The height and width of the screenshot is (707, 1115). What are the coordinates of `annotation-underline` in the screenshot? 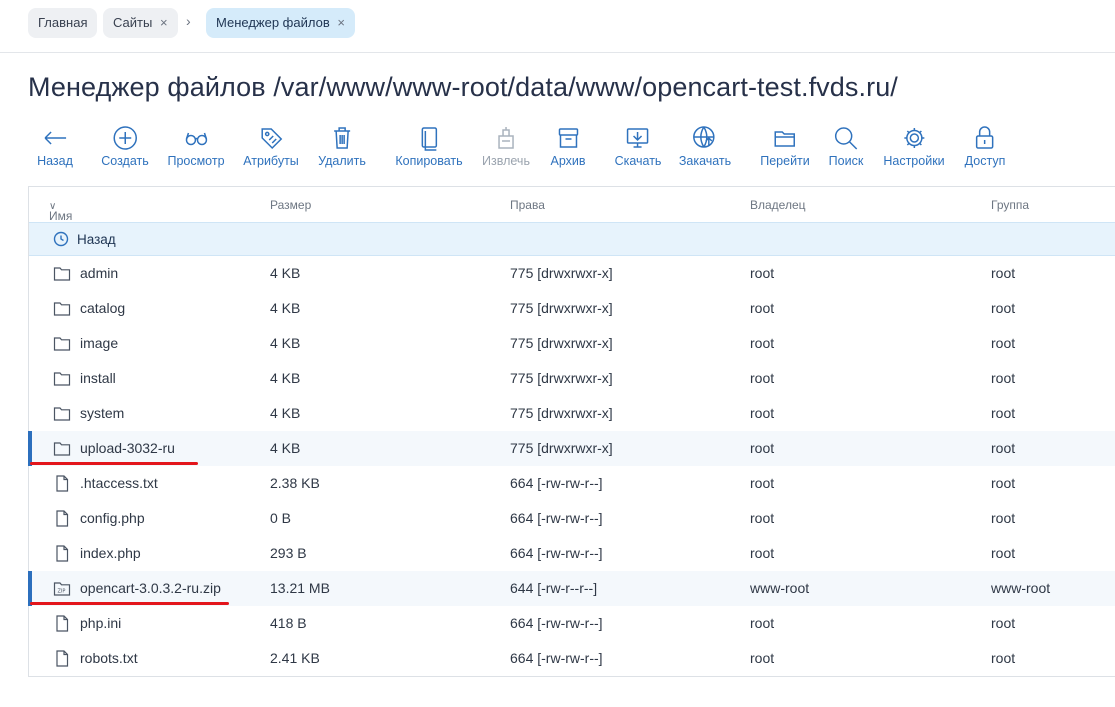 It's located at (129, 603).